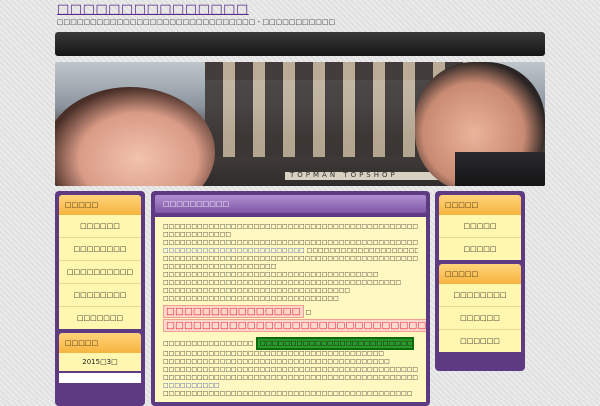 Image resolution: width=600 pixels, height=406 pixels. I want to click on right-widget-list: □□□□□ □□□□□, so click(480, 237).